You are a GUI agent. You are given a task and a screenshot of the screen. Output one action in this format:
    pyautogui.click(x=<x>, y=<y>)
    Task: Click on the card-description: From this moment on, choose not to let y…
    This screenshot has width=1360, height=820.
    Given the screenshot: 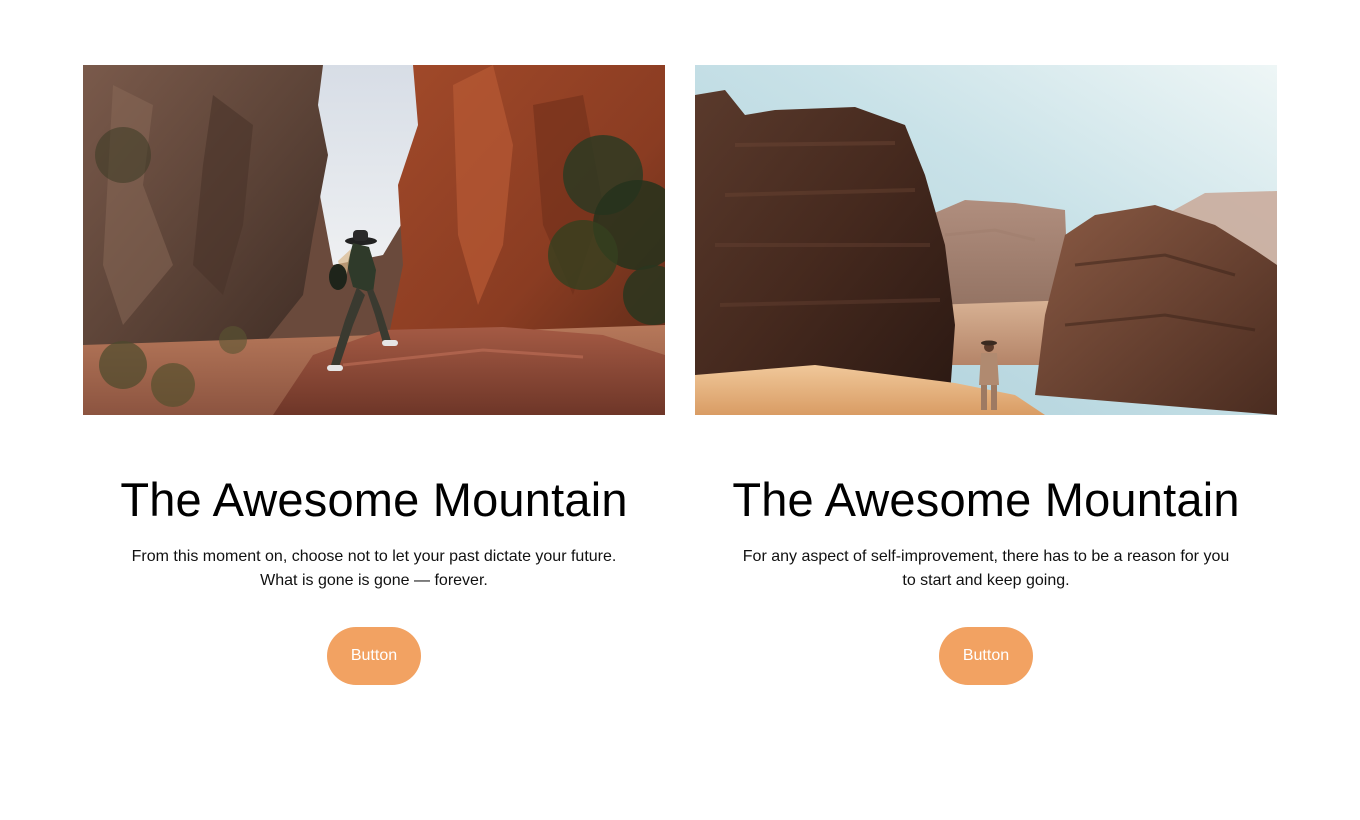 What is the action you would take?
    pyautogui.click(x=374, y=568)
    